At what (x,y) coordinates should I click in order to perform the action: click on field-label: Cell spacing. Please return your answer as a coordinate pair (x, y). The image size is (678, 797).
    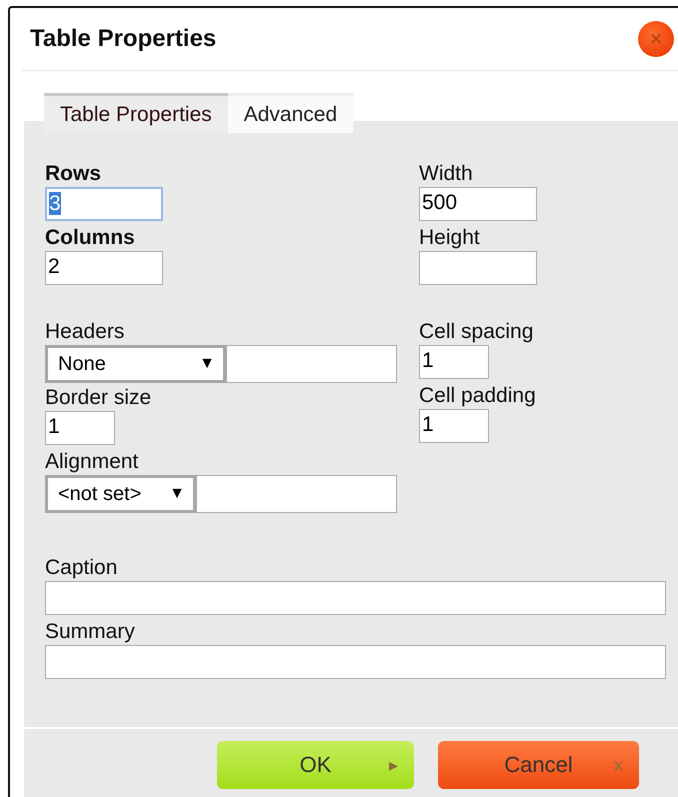
    Looking at the image, I should click on (476, 332).